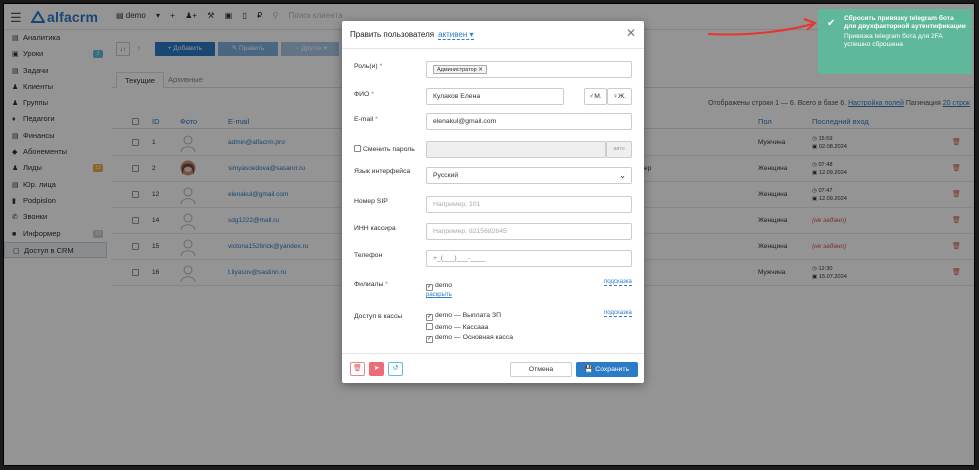 Image resolution: width=979 pixels, height=470 pixels. Describe the element at coordinates (368, 255) in the screenshot. I see `phone-label: Телефон` at that location.